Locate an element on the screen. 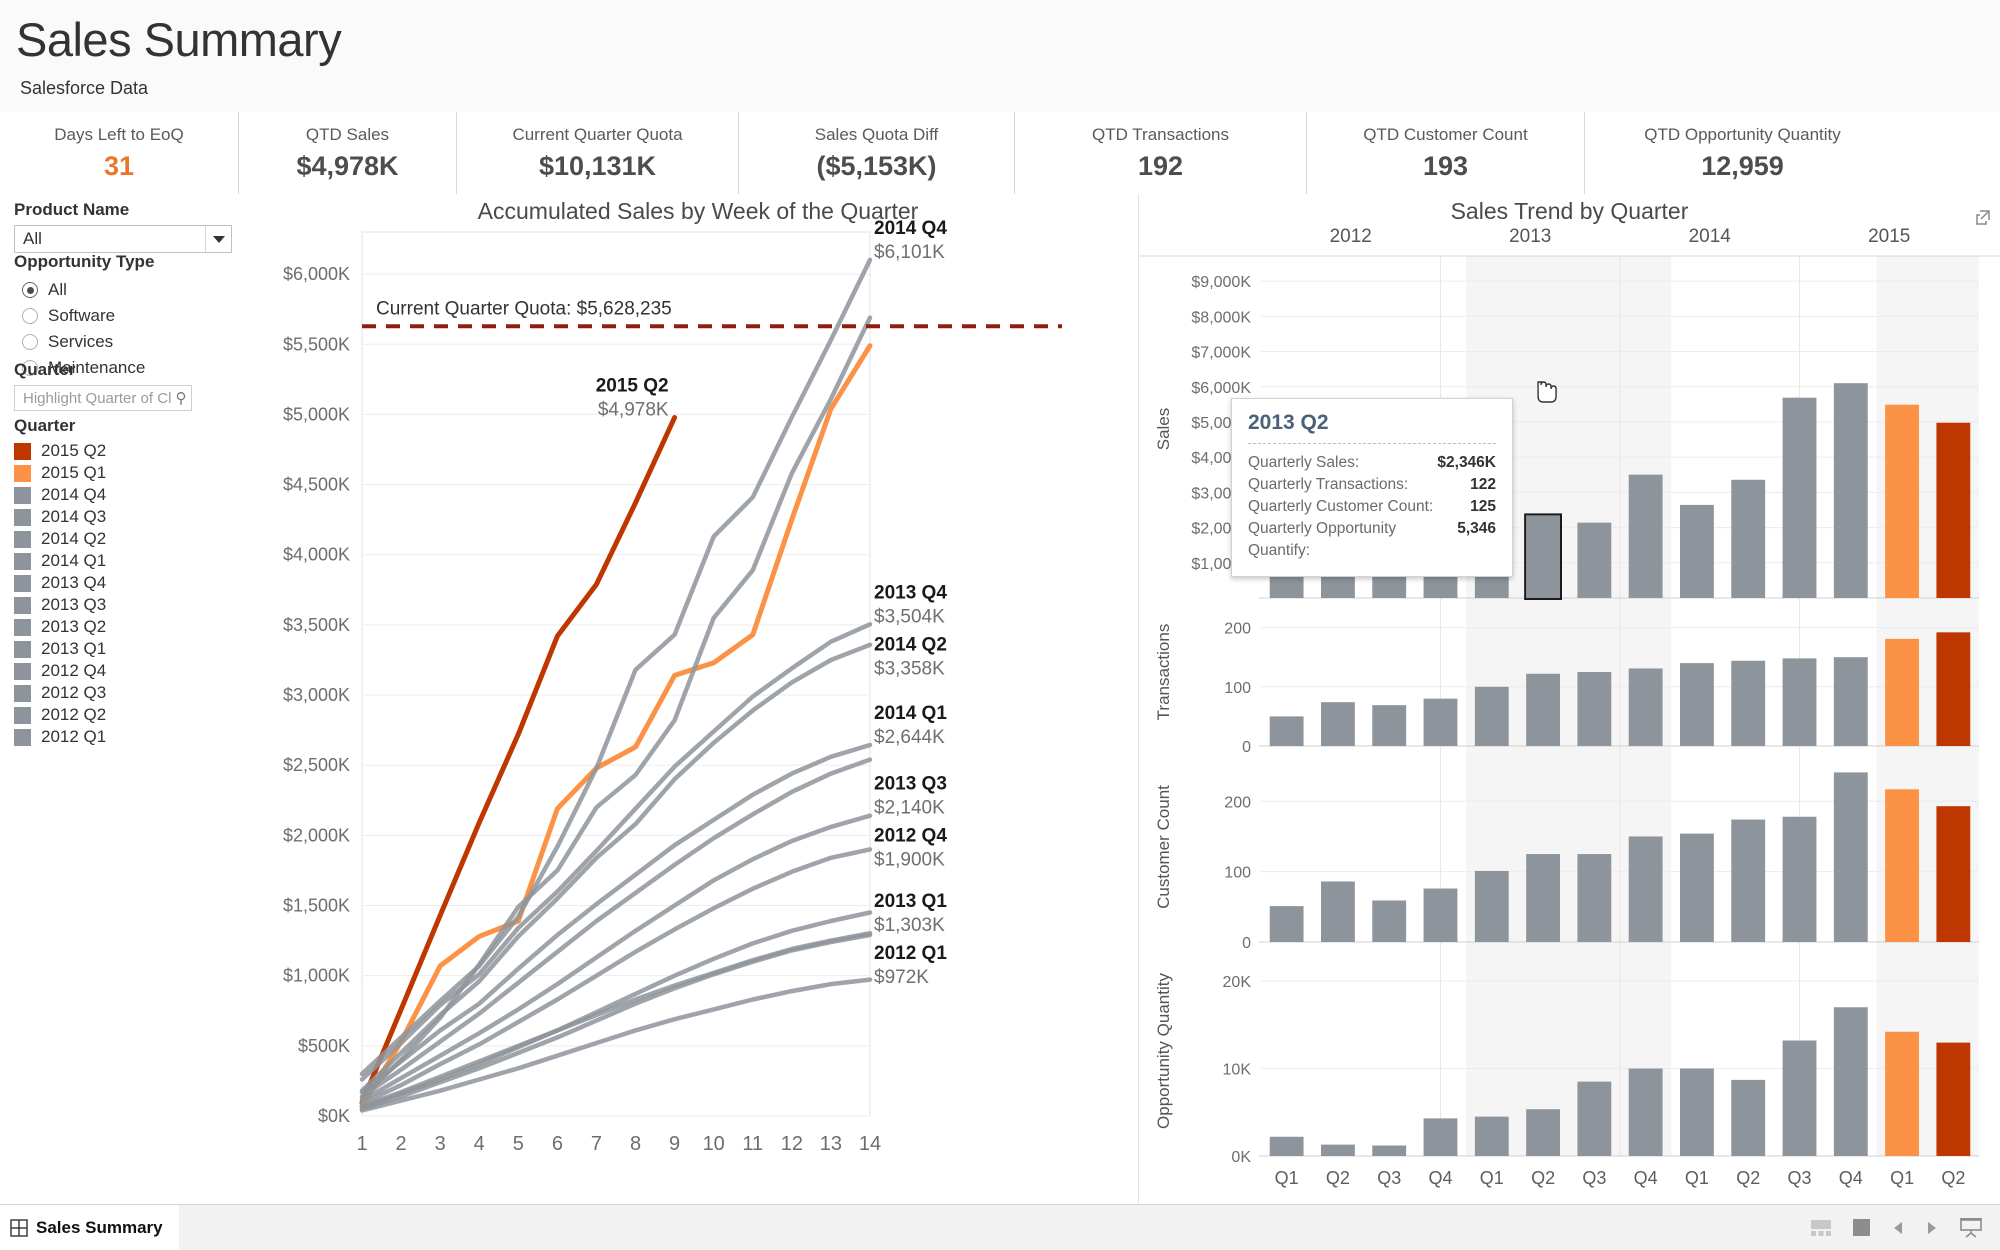 The height and width of the screenshot is (1250, 2000). legend-item-2013-q2: 2013 Q2 is located at coordinates (129, 627).